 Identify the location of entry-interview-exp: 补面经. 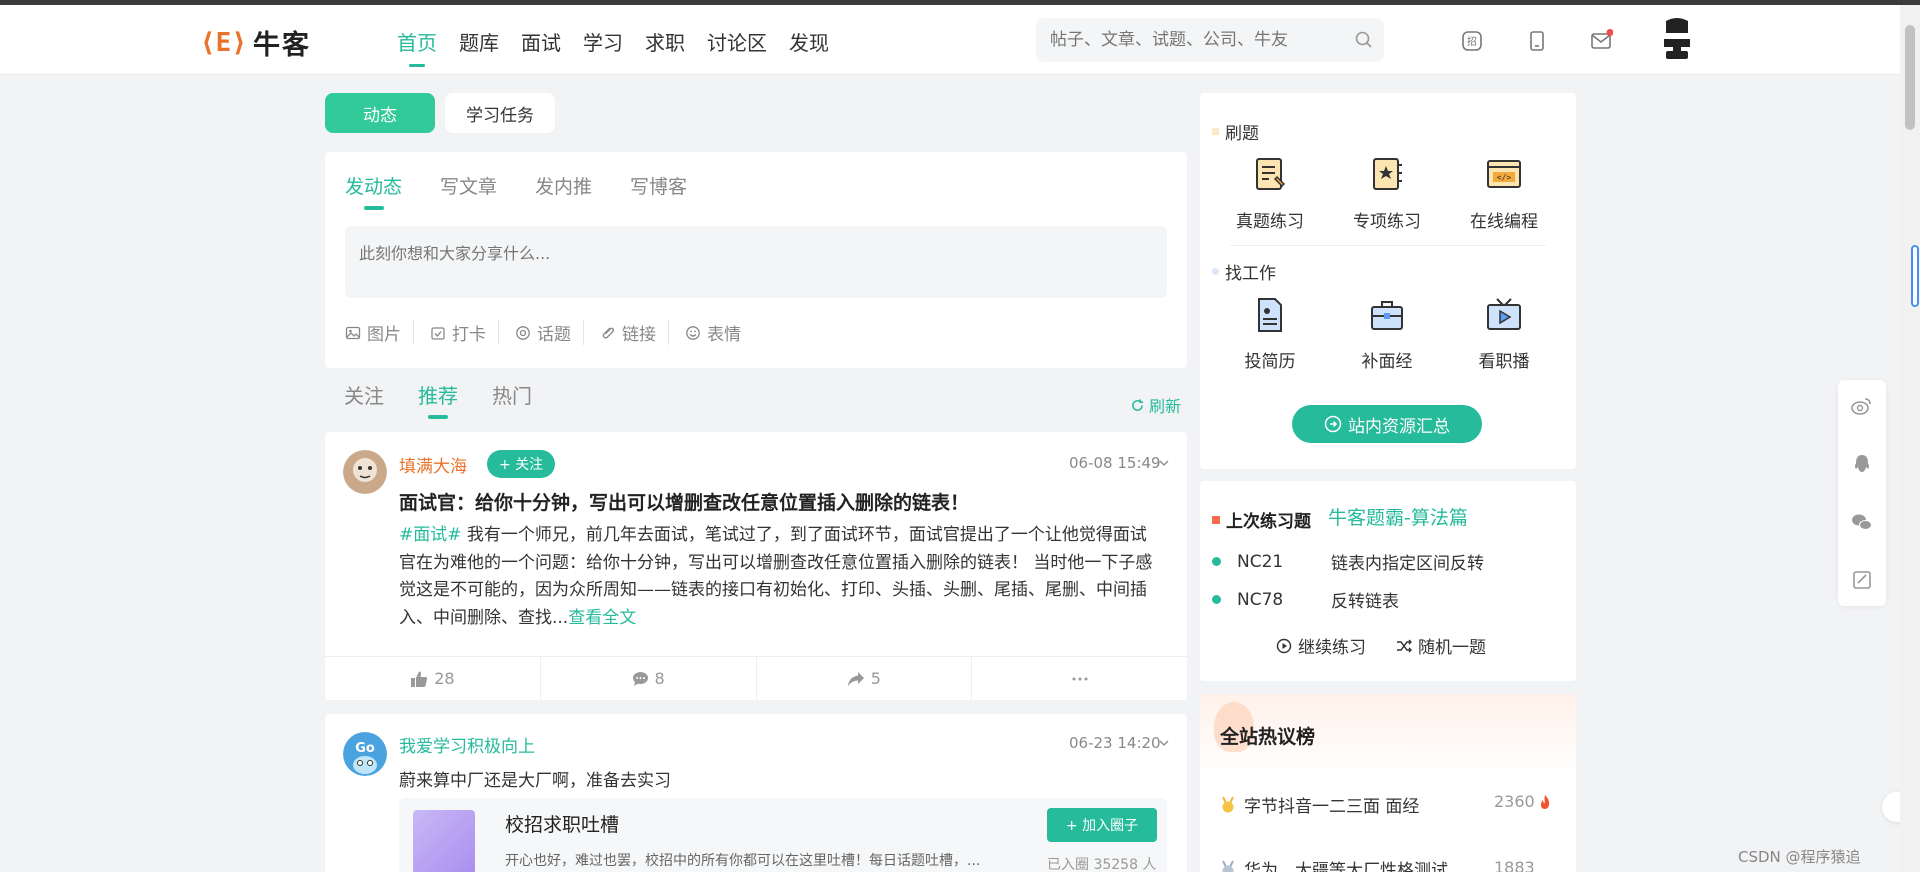
(1387, 333).